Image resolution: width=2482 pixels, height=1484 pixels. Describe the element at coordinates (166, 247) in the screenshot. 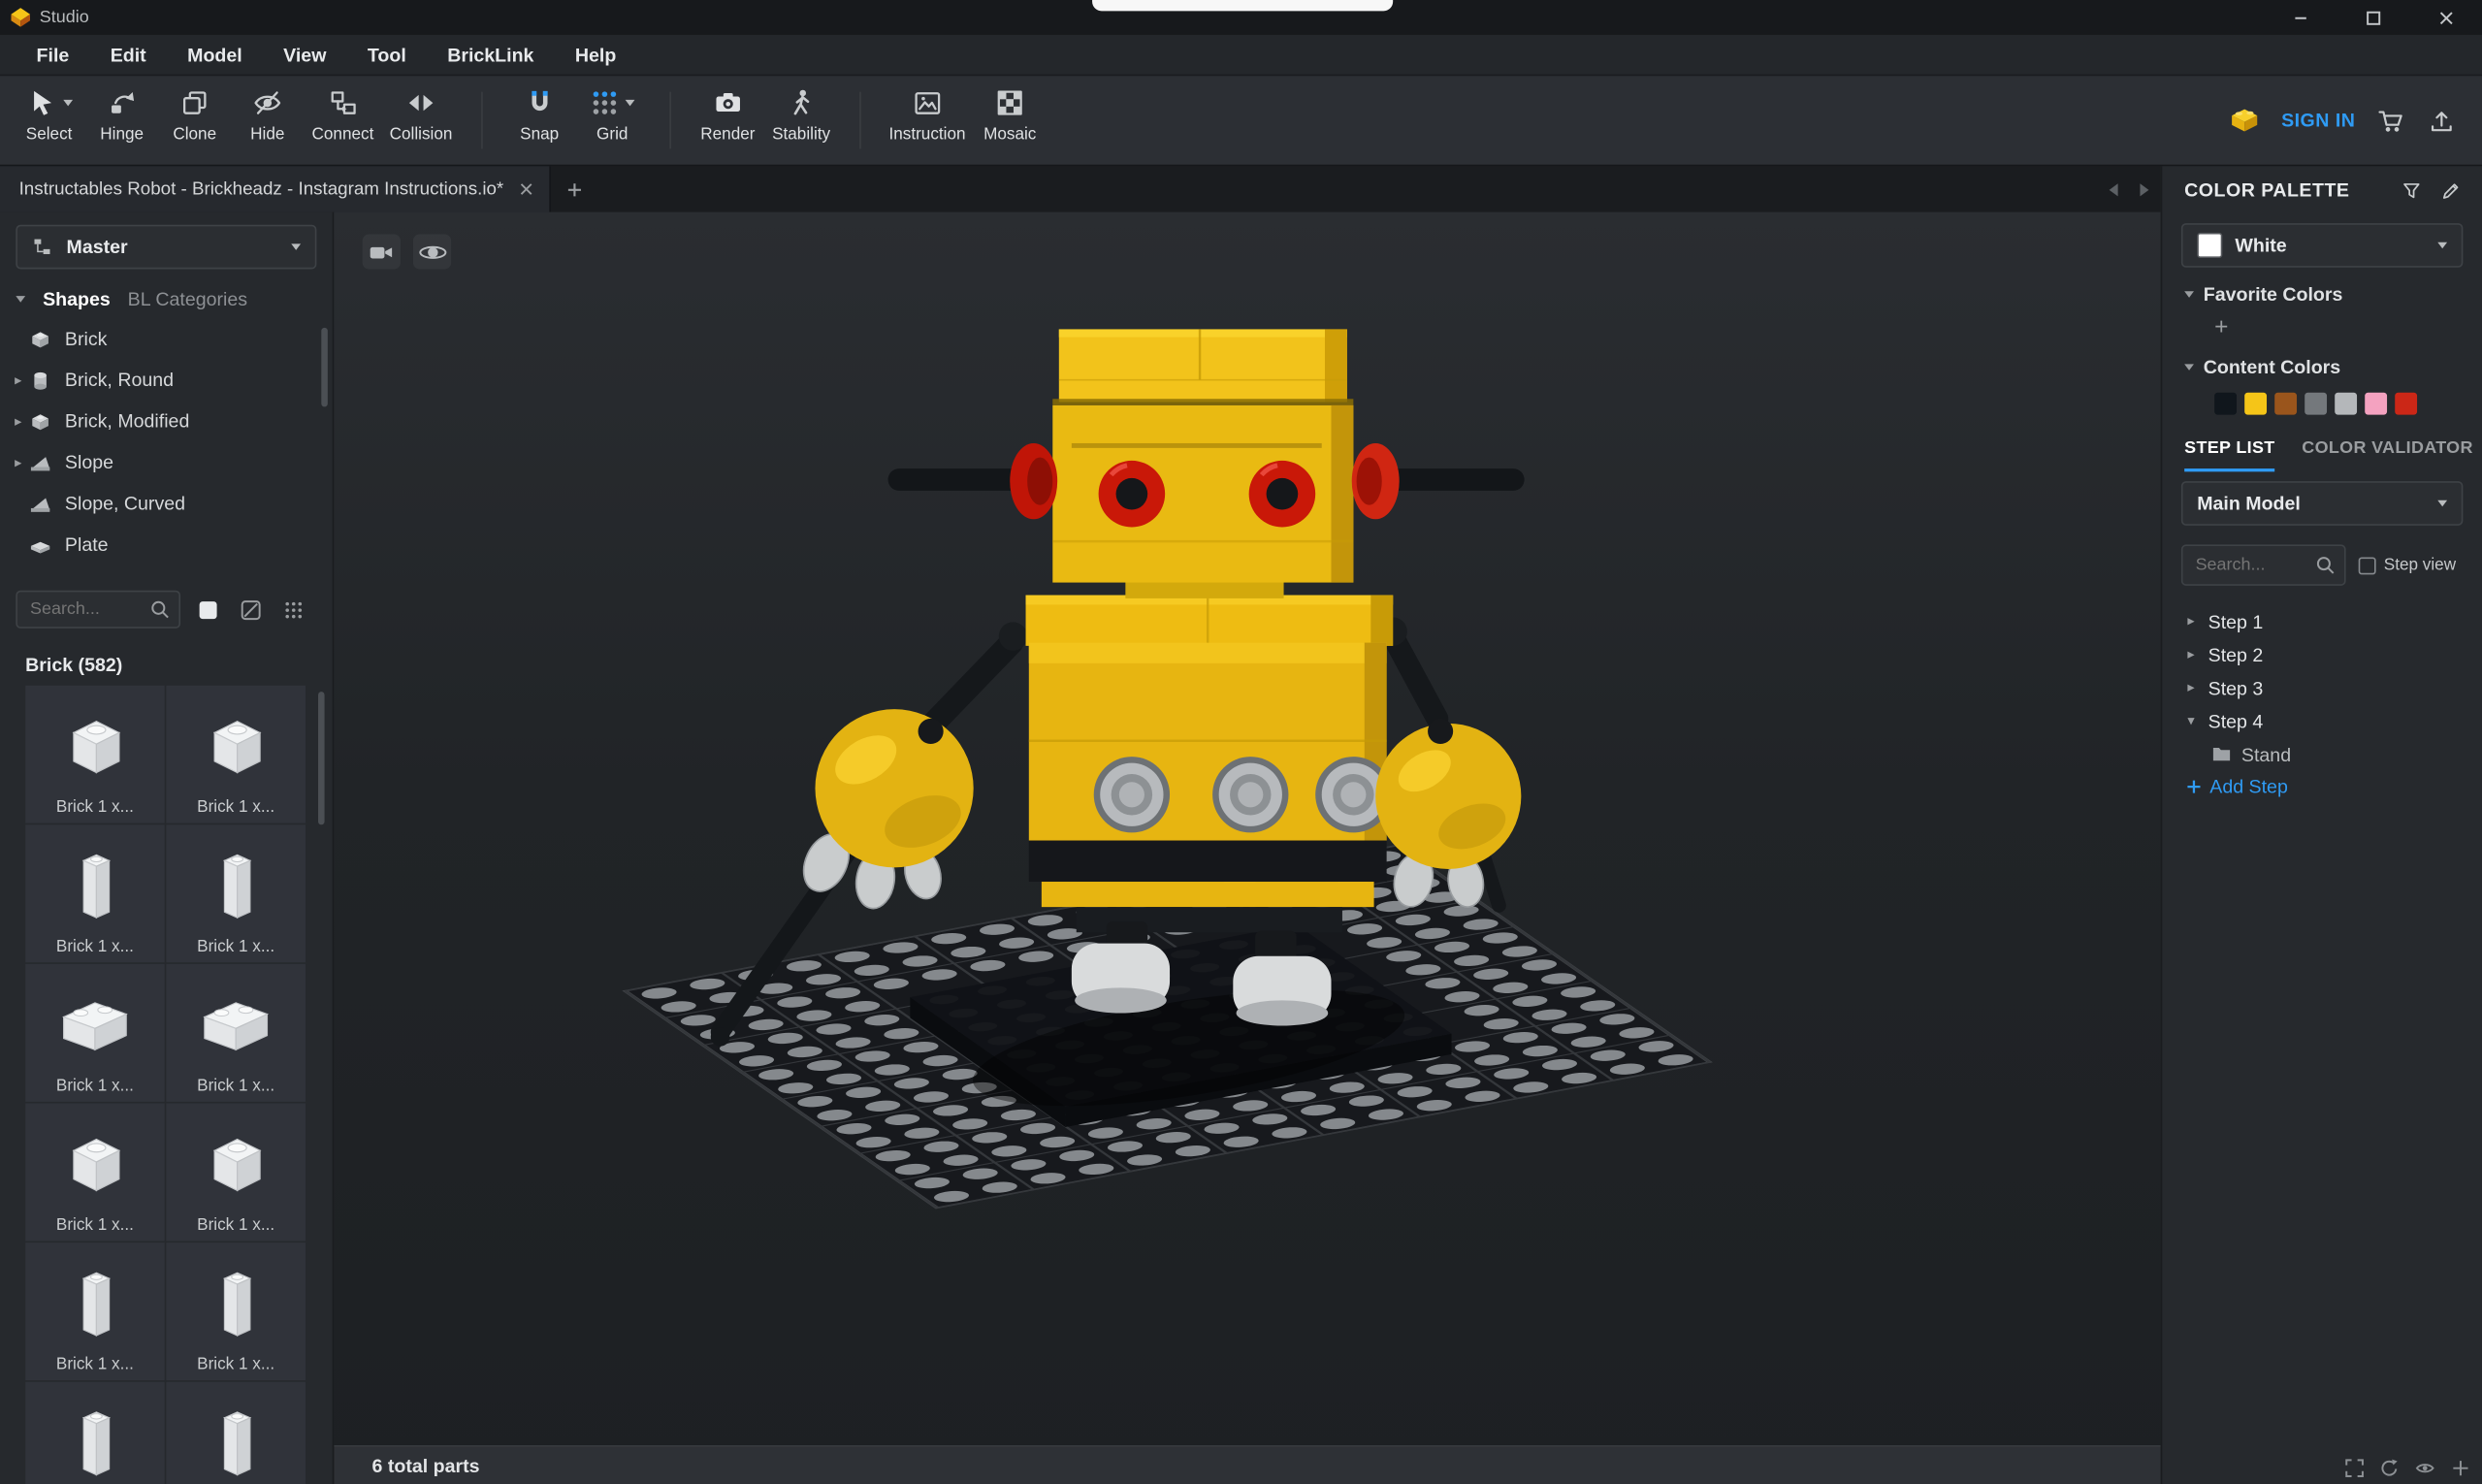

I see `model-step-dropdown: Master` at that location.